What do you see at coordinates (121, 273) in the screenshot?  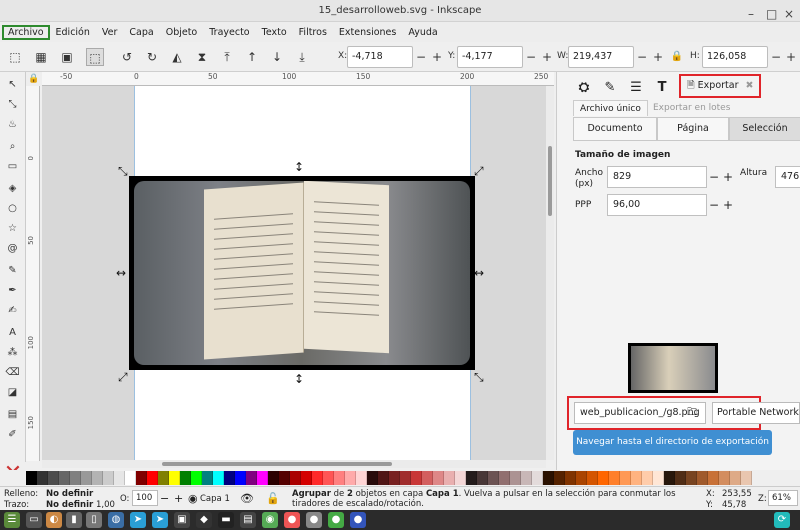 I see `scale-handle-w: ↔` at bounding box center [121, 273].